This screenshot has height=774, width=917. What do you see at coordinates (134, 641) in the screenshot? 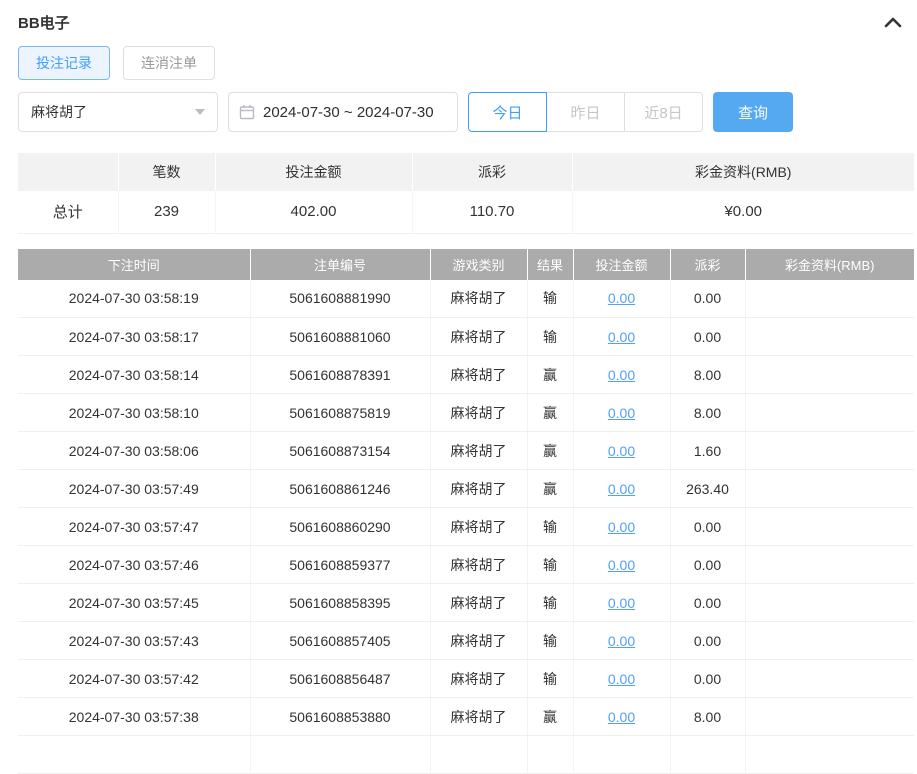
I see `table-cell: 2024-07-30 03:57:43` at bounding box center [134, 641].